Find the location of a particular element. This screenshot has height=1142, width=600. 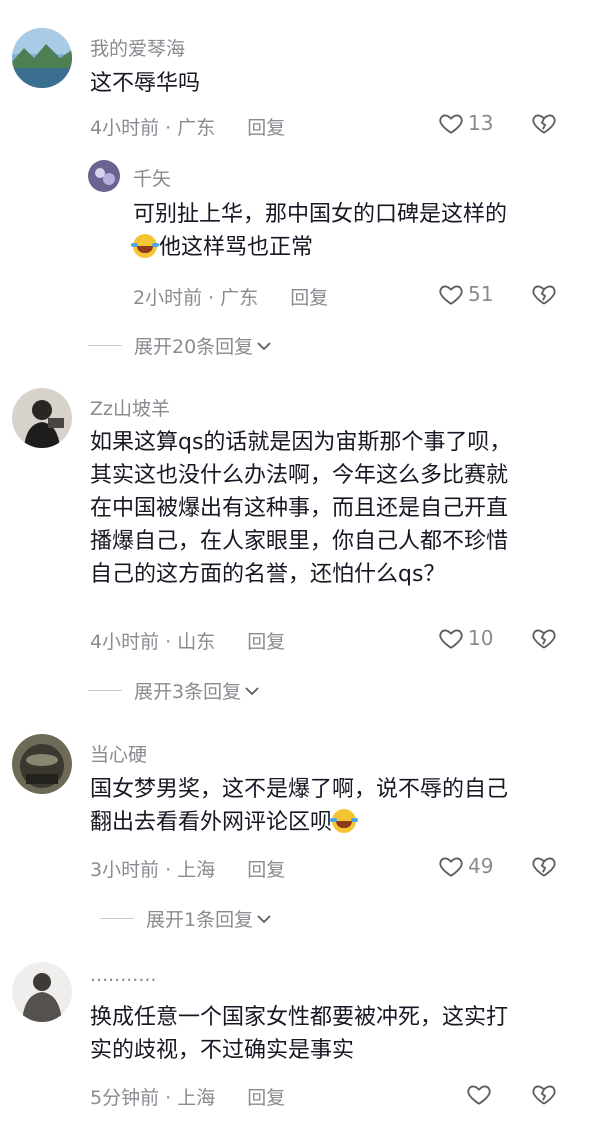

comment-text: 国女梦男奖，这不是爆了啊，说不辱的自己 翻出去看看外网评论区呗 is located at coordinates (299, 806).